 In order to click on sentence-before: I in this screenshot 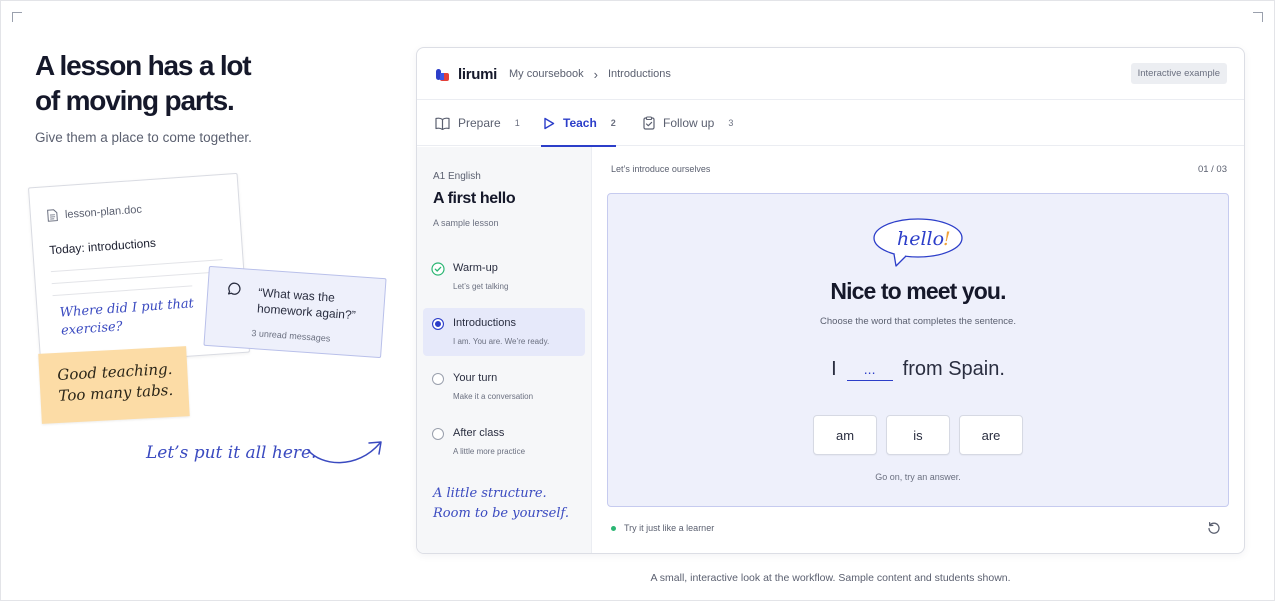, I will do `click(834, 369)`.